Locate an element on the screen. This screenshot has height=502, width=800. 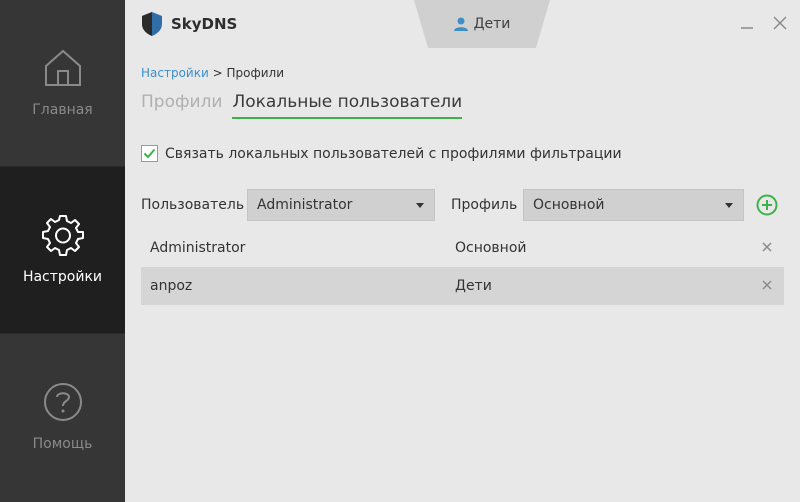
user-select: Administrator is located at coordinates (341, 205).